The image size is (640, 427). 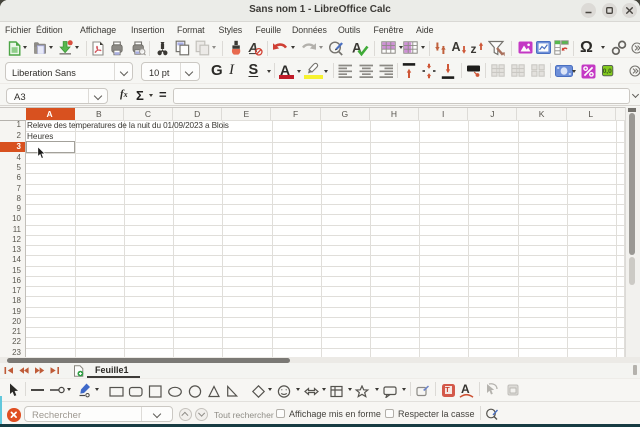 What do you see at coordinates (606, 71) in the screenshot?
I see `svg-text: 0,0` at bounding box center [606, 71].